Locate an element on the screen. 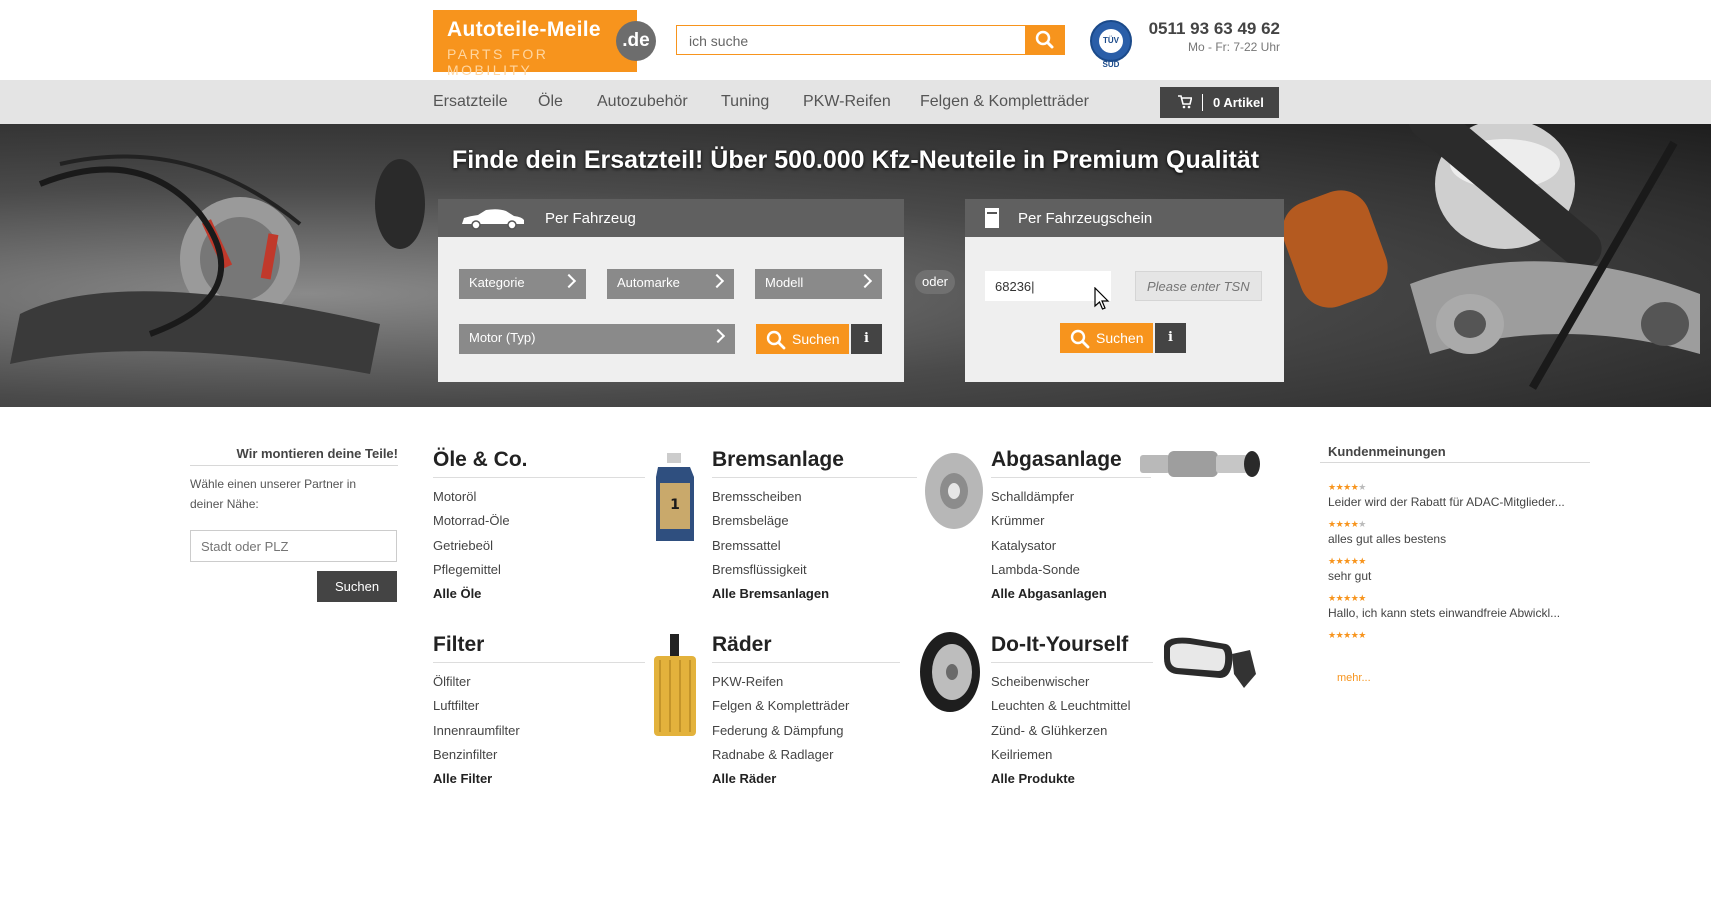  category-link: Leuchten & Leuchtmittel is located at coordinates (1060, 706).